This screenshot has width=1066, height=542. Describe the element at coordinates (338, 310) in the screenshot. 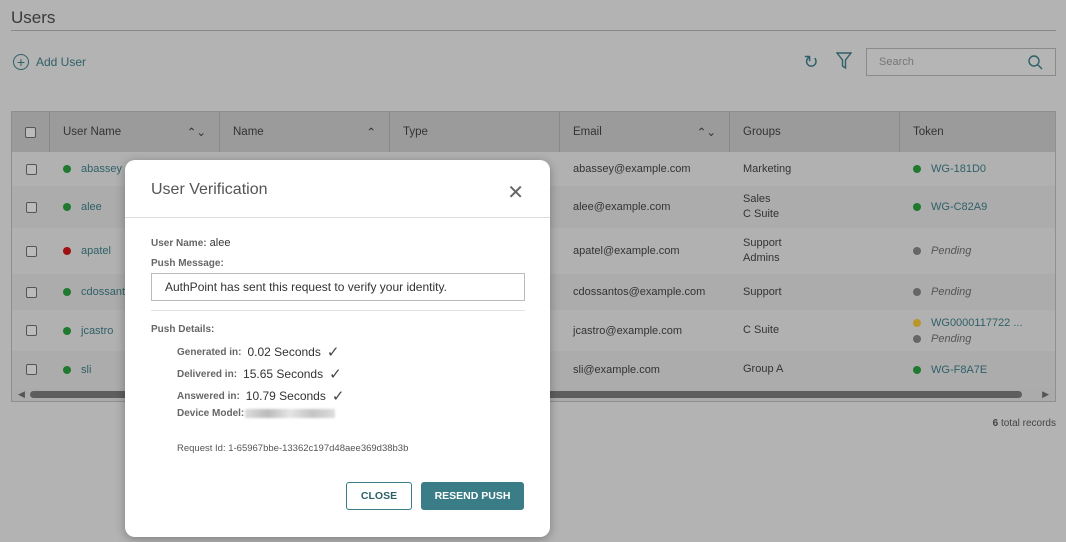

I see `details-divider` at that location.